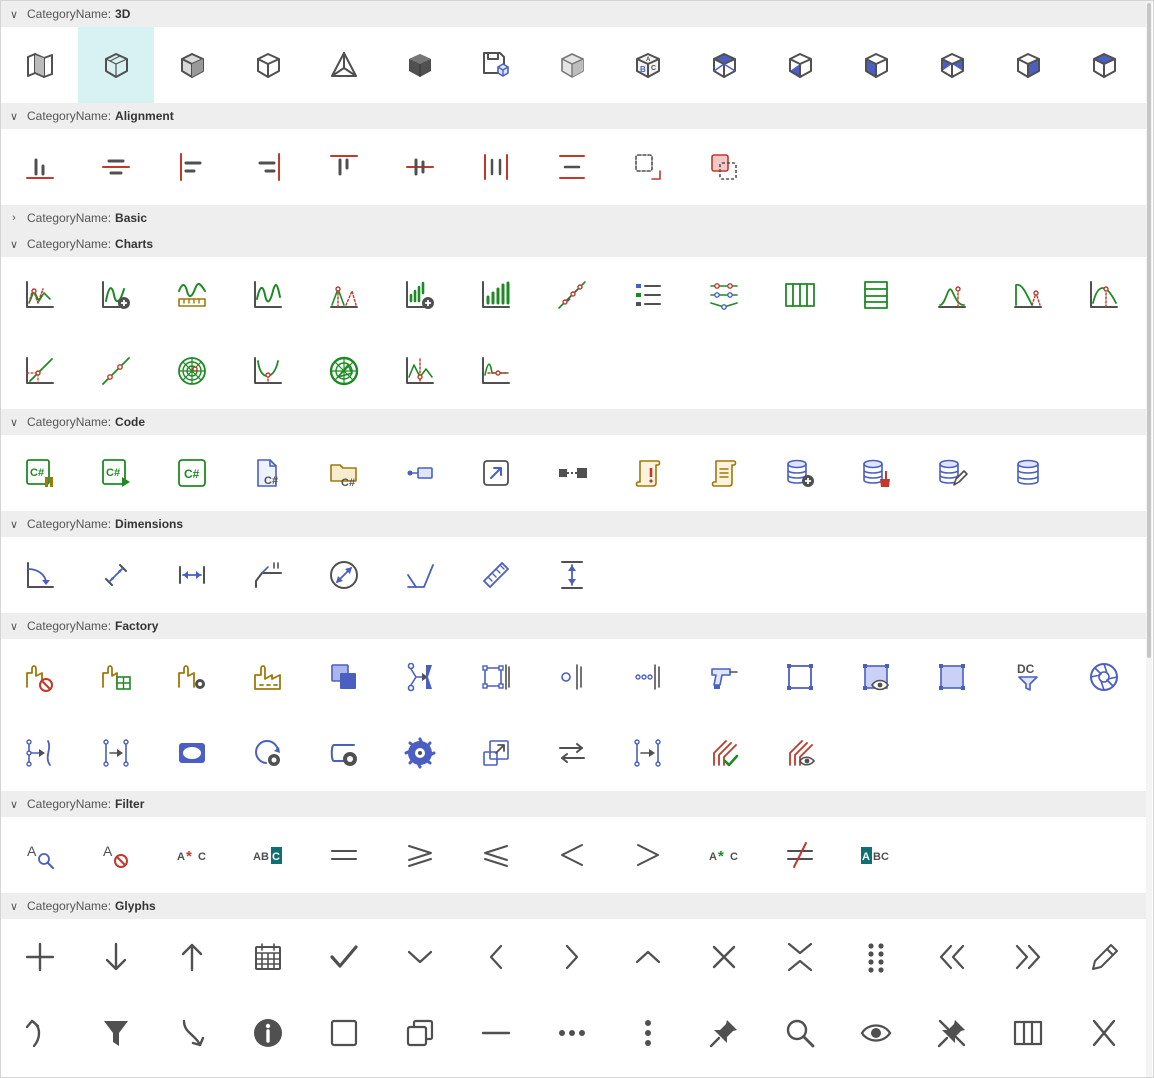  I want to click on category-header-basic: › CategoryName: Basic, so click(574, 218).